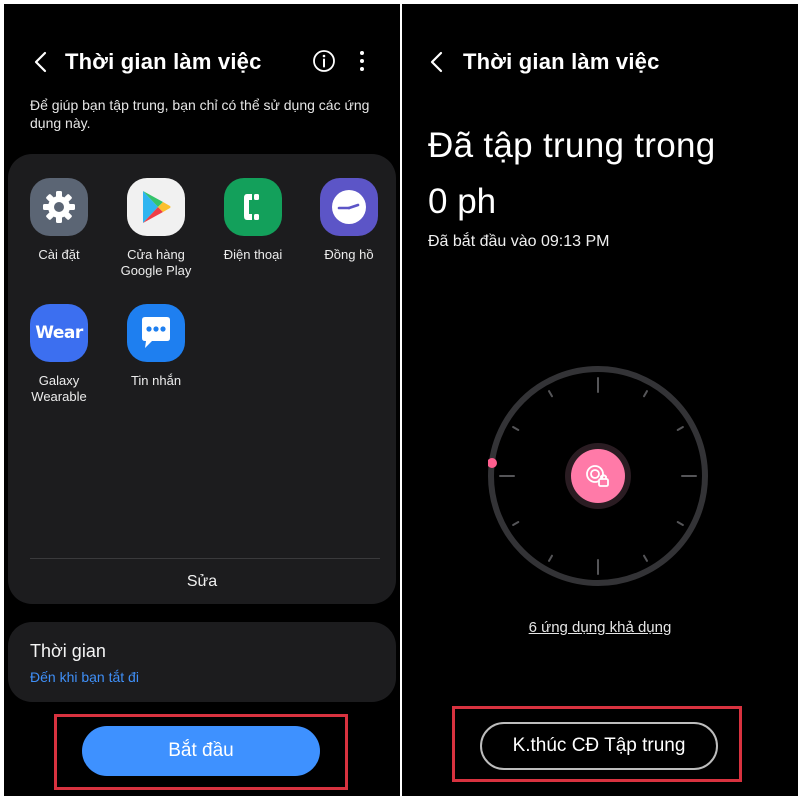 This screenshot has height=800, width=800. What do you see at coordinates (68, 651) in the screenshot?
I see `time-title: Thời gian` at bounding box center [68, 651].